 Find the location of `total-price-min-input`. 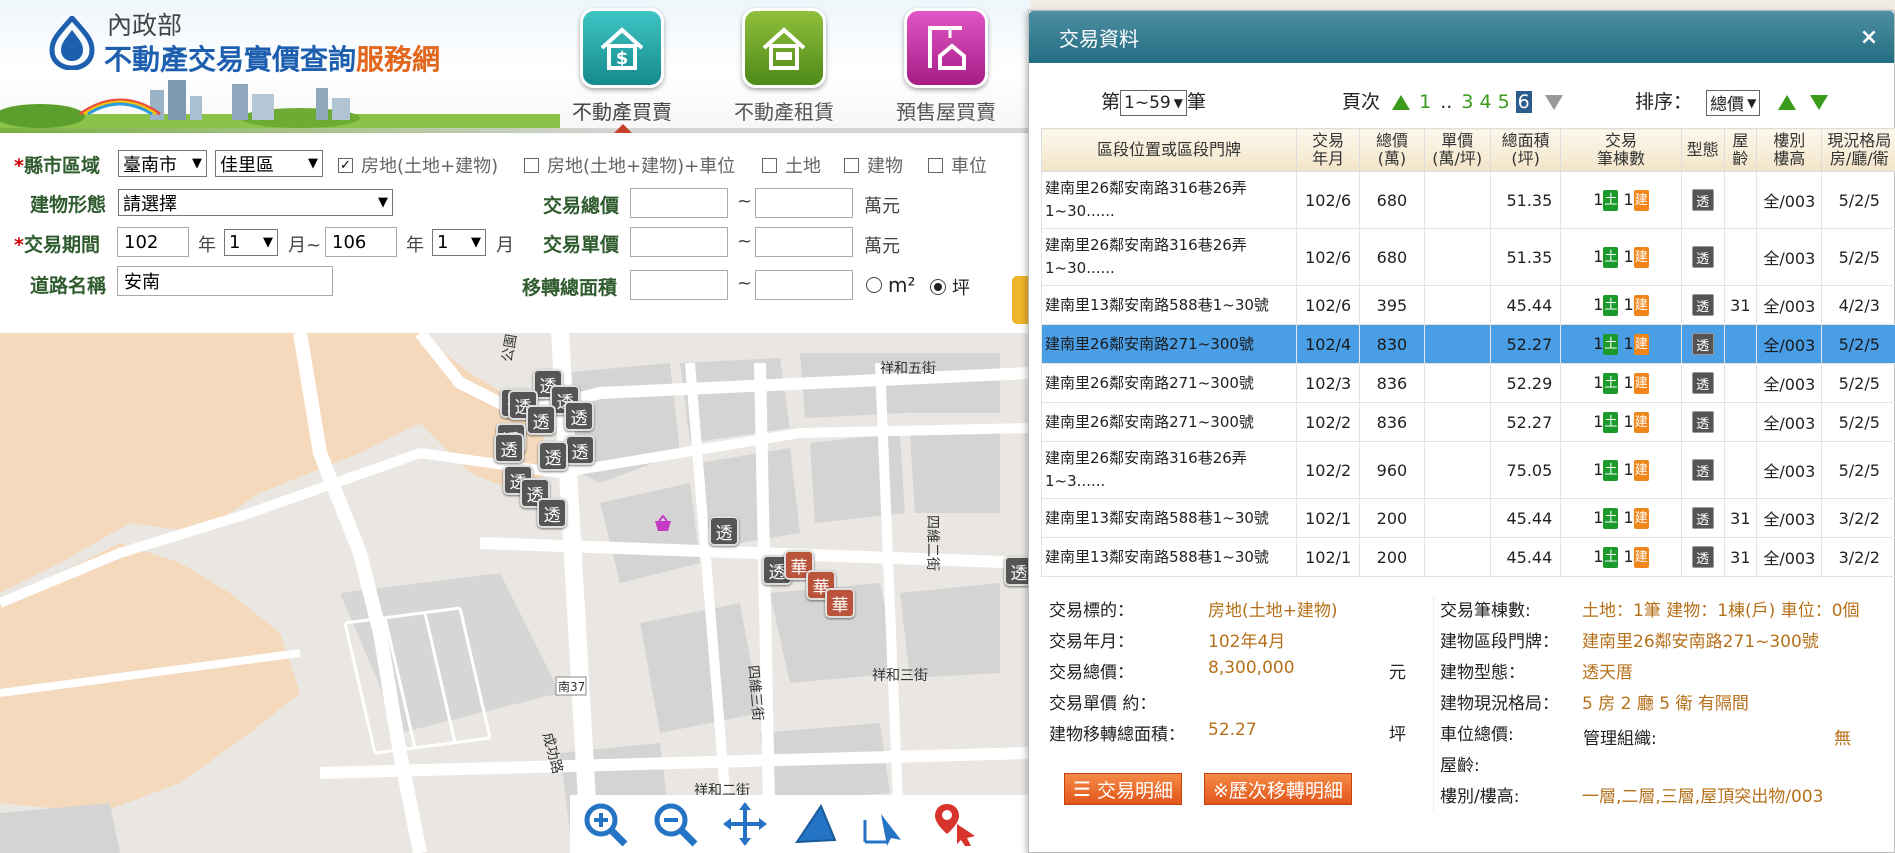

total-price-min-input is located at coordinates (679, 203).